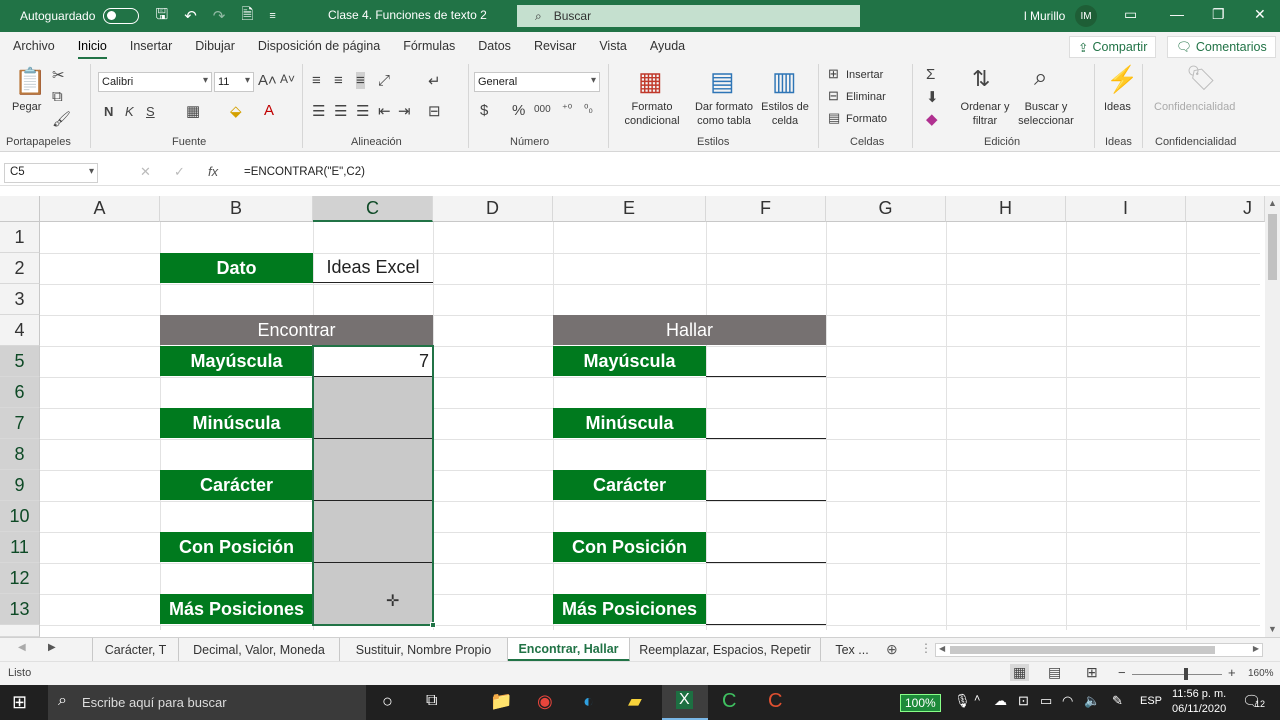  I want to click on page-break-icon: ⊞, so click(1092, 672).